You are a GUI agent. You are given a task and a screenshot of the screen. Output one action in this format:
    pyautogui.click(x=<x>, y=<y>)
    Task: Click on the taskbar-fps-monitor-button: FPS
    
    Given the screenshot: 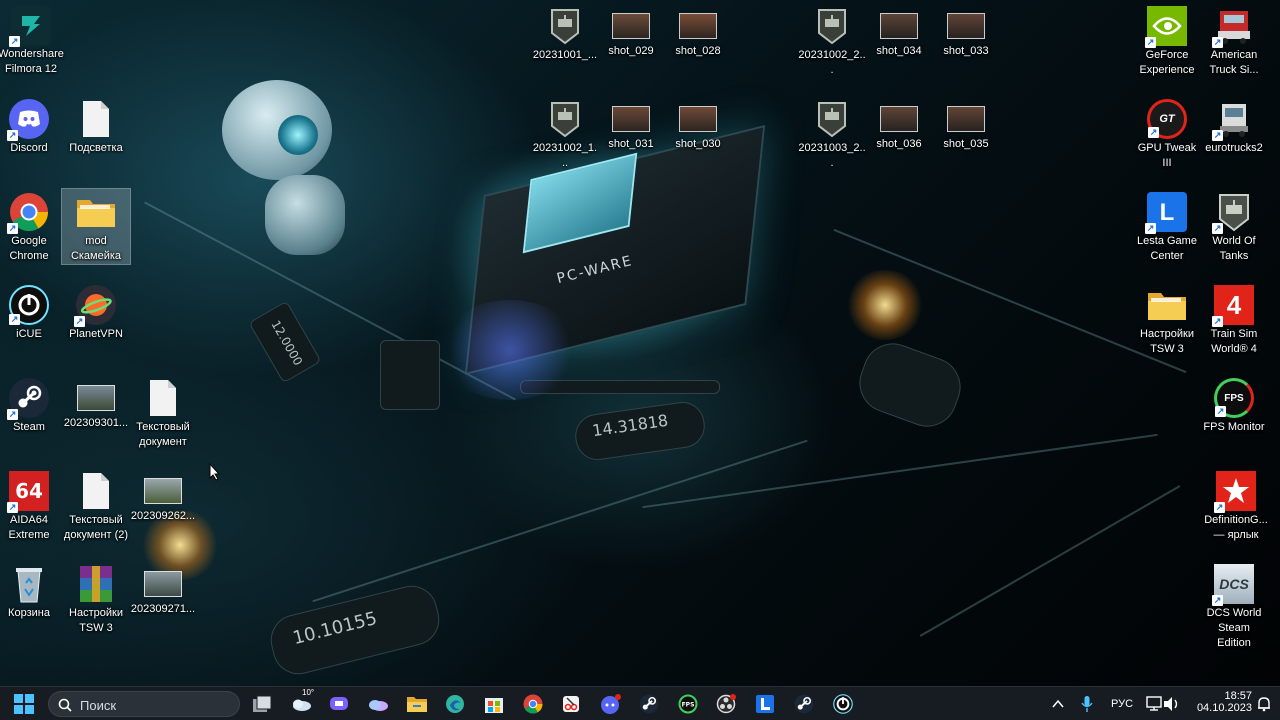 What is the action you would take?
    pyautogui.click(x=688, y=704)
    